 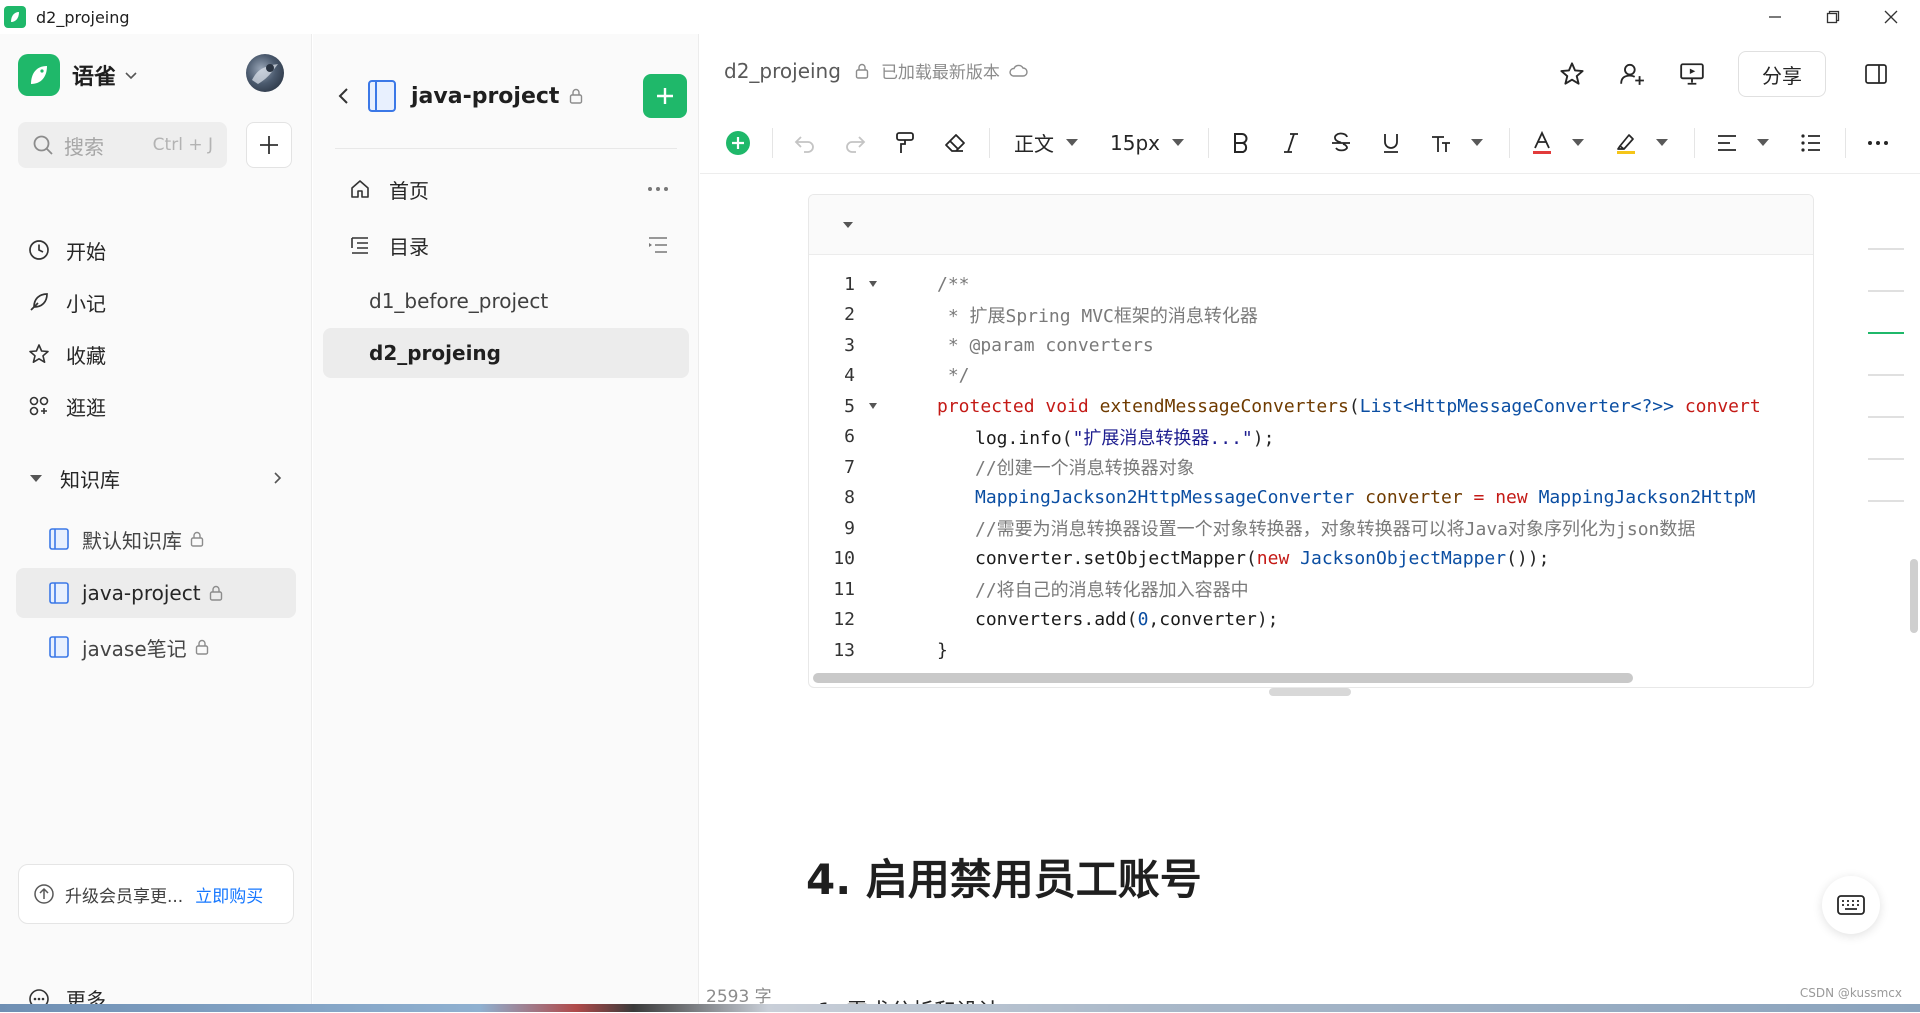 I want to click on doc-item-d2: d2_projeing, so click(x=506, y=353).